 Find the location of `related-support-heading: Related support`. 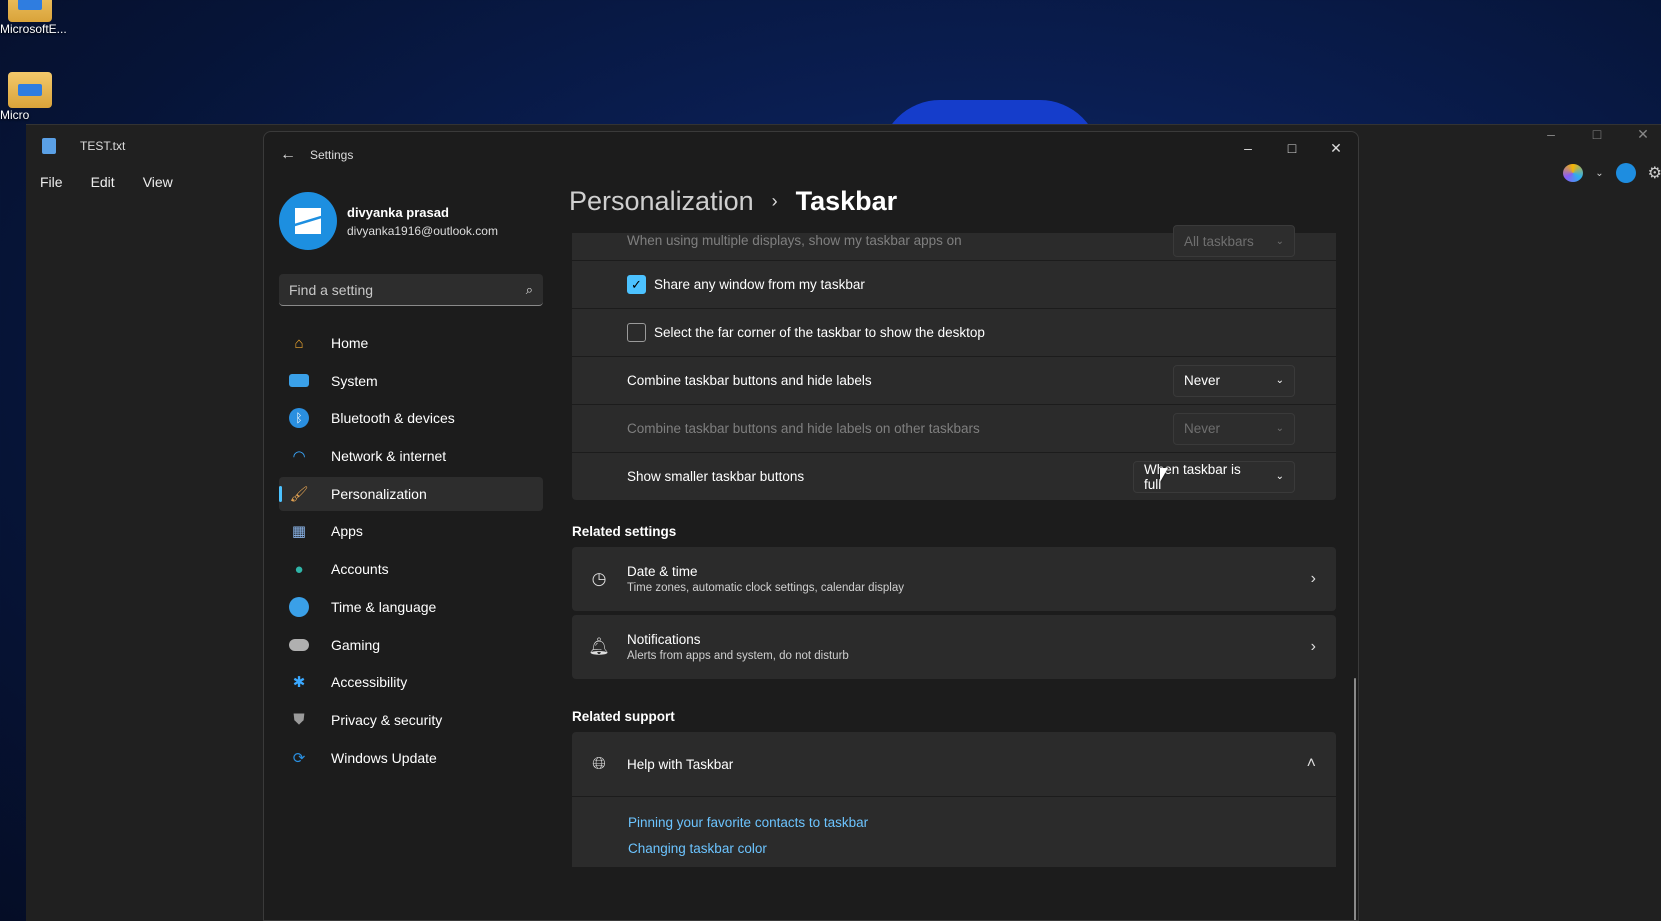

related-support-heading: Related support is located at coordinates (623, 716).